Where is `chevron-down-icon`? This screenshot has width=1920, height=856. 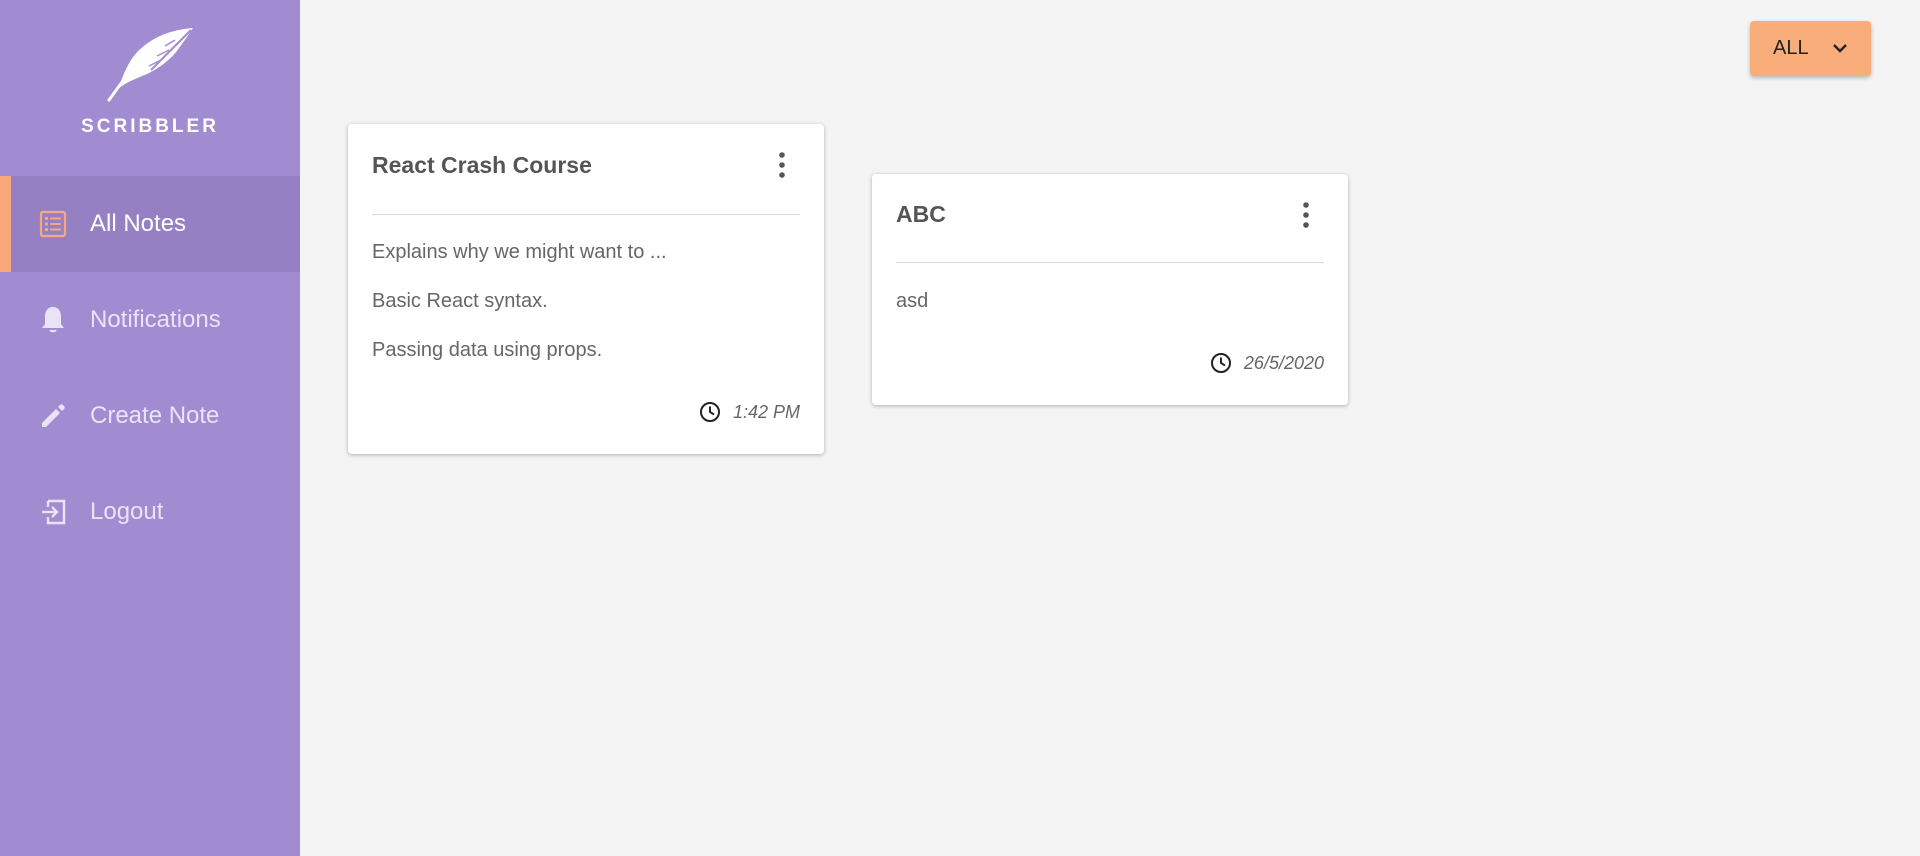 chevron-down-icon is located at coordinates (1840, 48).